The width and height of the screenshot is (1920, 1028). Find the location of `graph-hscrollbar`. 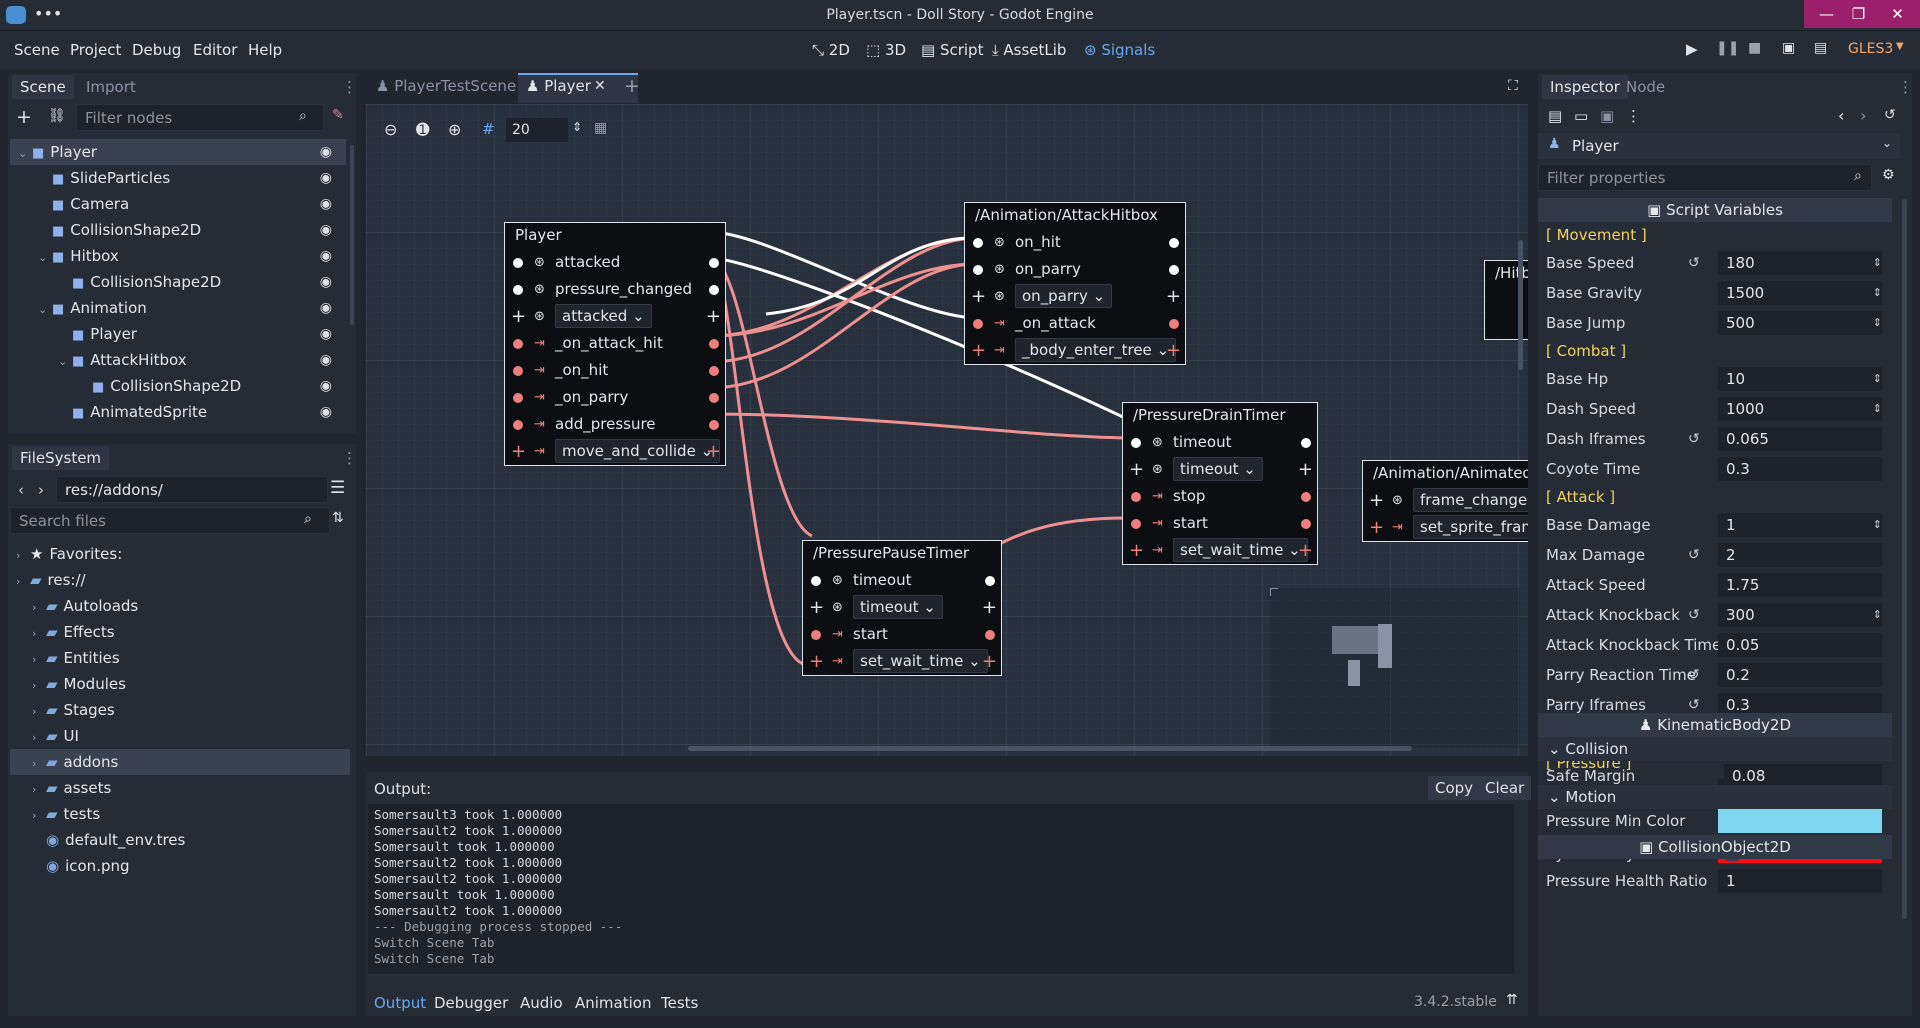

graph-hscrollbar is located at coordinates (1050, 748).